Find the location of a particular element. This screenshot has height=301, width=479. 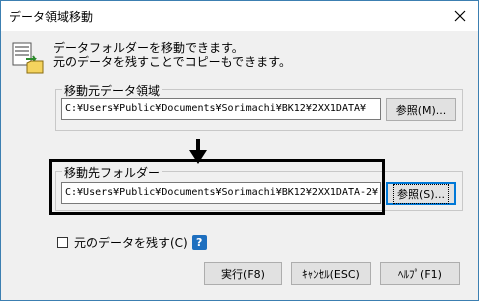

keep-original-label: 元のデータを残す(C) is located at coordinates (131, 242).